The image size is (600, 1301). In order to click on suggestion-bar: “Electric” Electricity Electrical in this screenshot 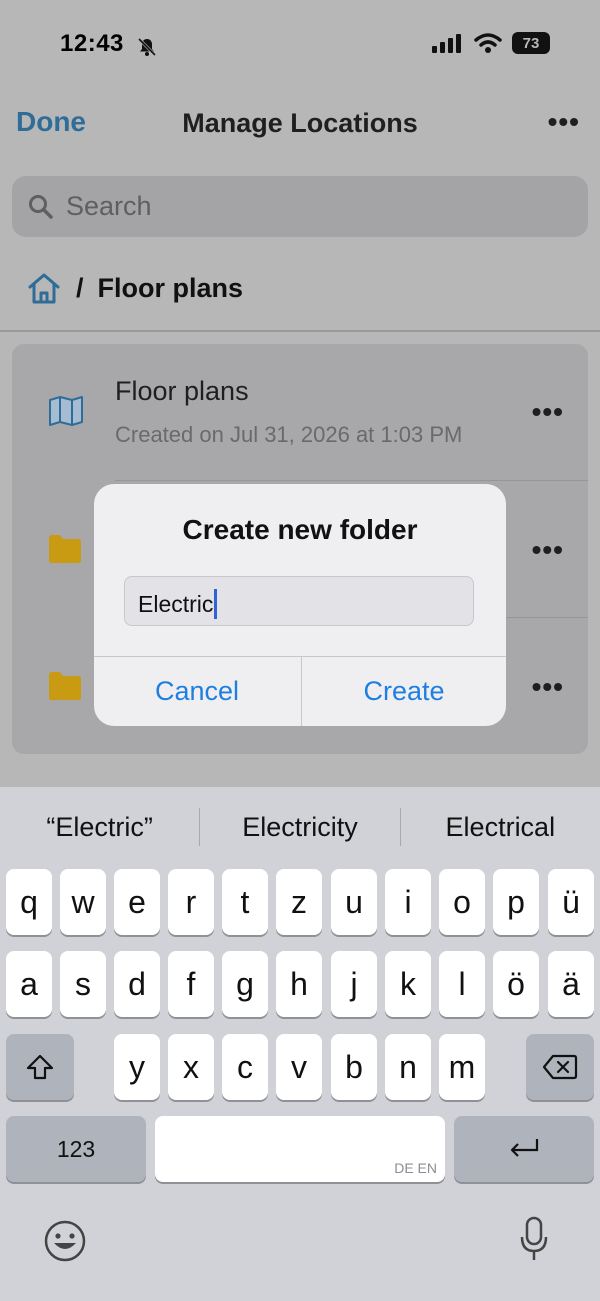, I will do `click(300, 827)`.